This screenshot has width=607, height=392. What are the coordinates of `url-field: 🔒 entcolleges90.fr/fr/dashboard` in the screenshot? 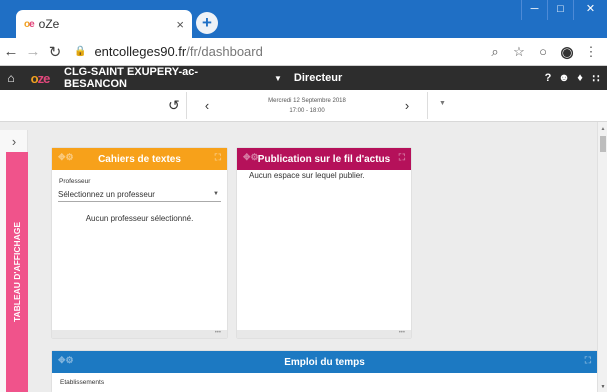 It's located at (278, 51).